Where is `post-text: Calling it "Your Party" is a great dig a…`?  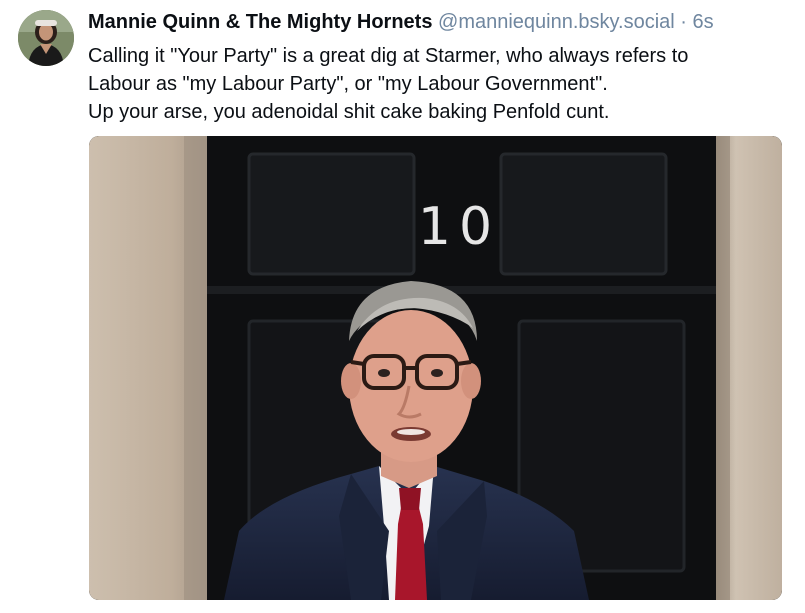
post-text: Calling it "Your Party" is a great dig a… is located at coordinates (443, 84).